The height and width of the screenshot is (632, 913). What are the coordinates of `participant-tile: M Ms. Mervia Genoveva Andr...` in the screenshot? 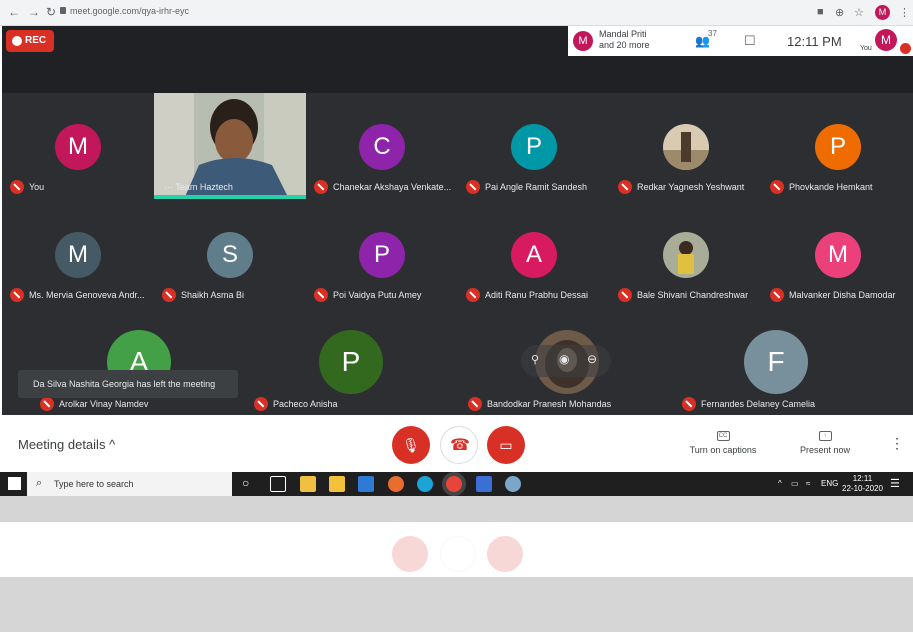 It's located at (78, 255).